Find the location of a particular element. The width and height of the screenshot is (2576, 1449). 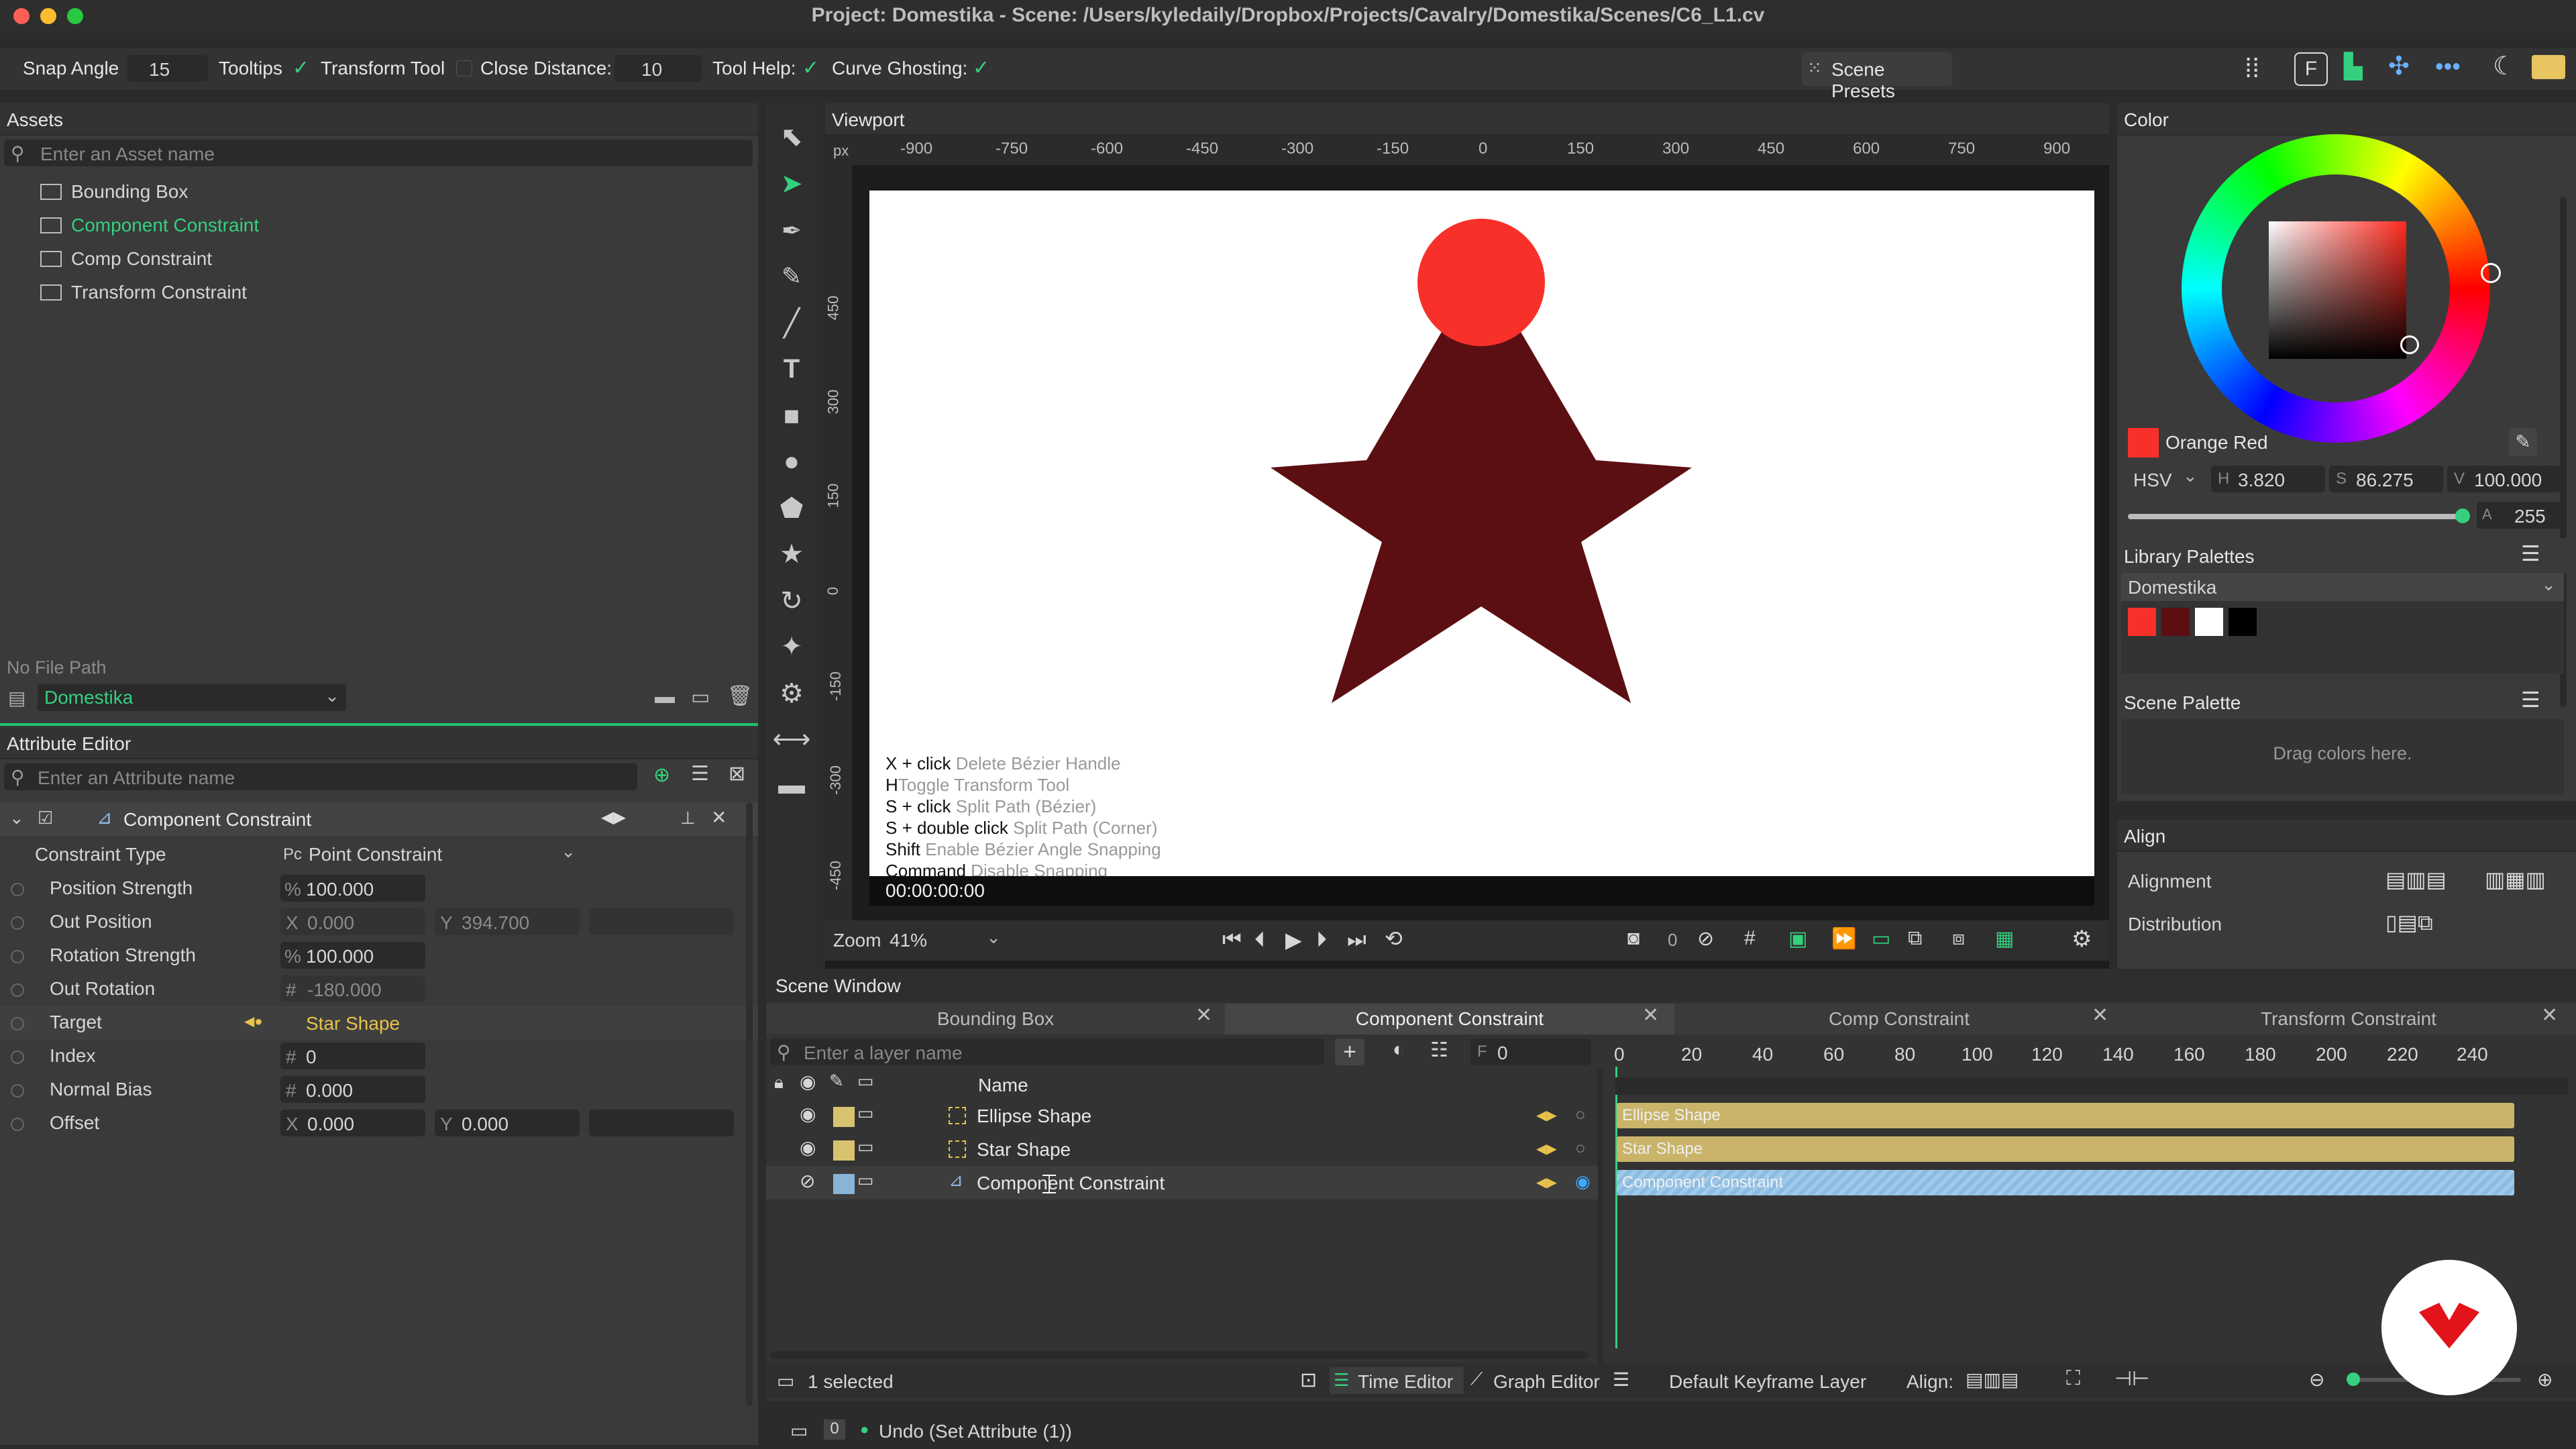

pick-attribute-icon: ⊕ is located at coordinates (661, 775).